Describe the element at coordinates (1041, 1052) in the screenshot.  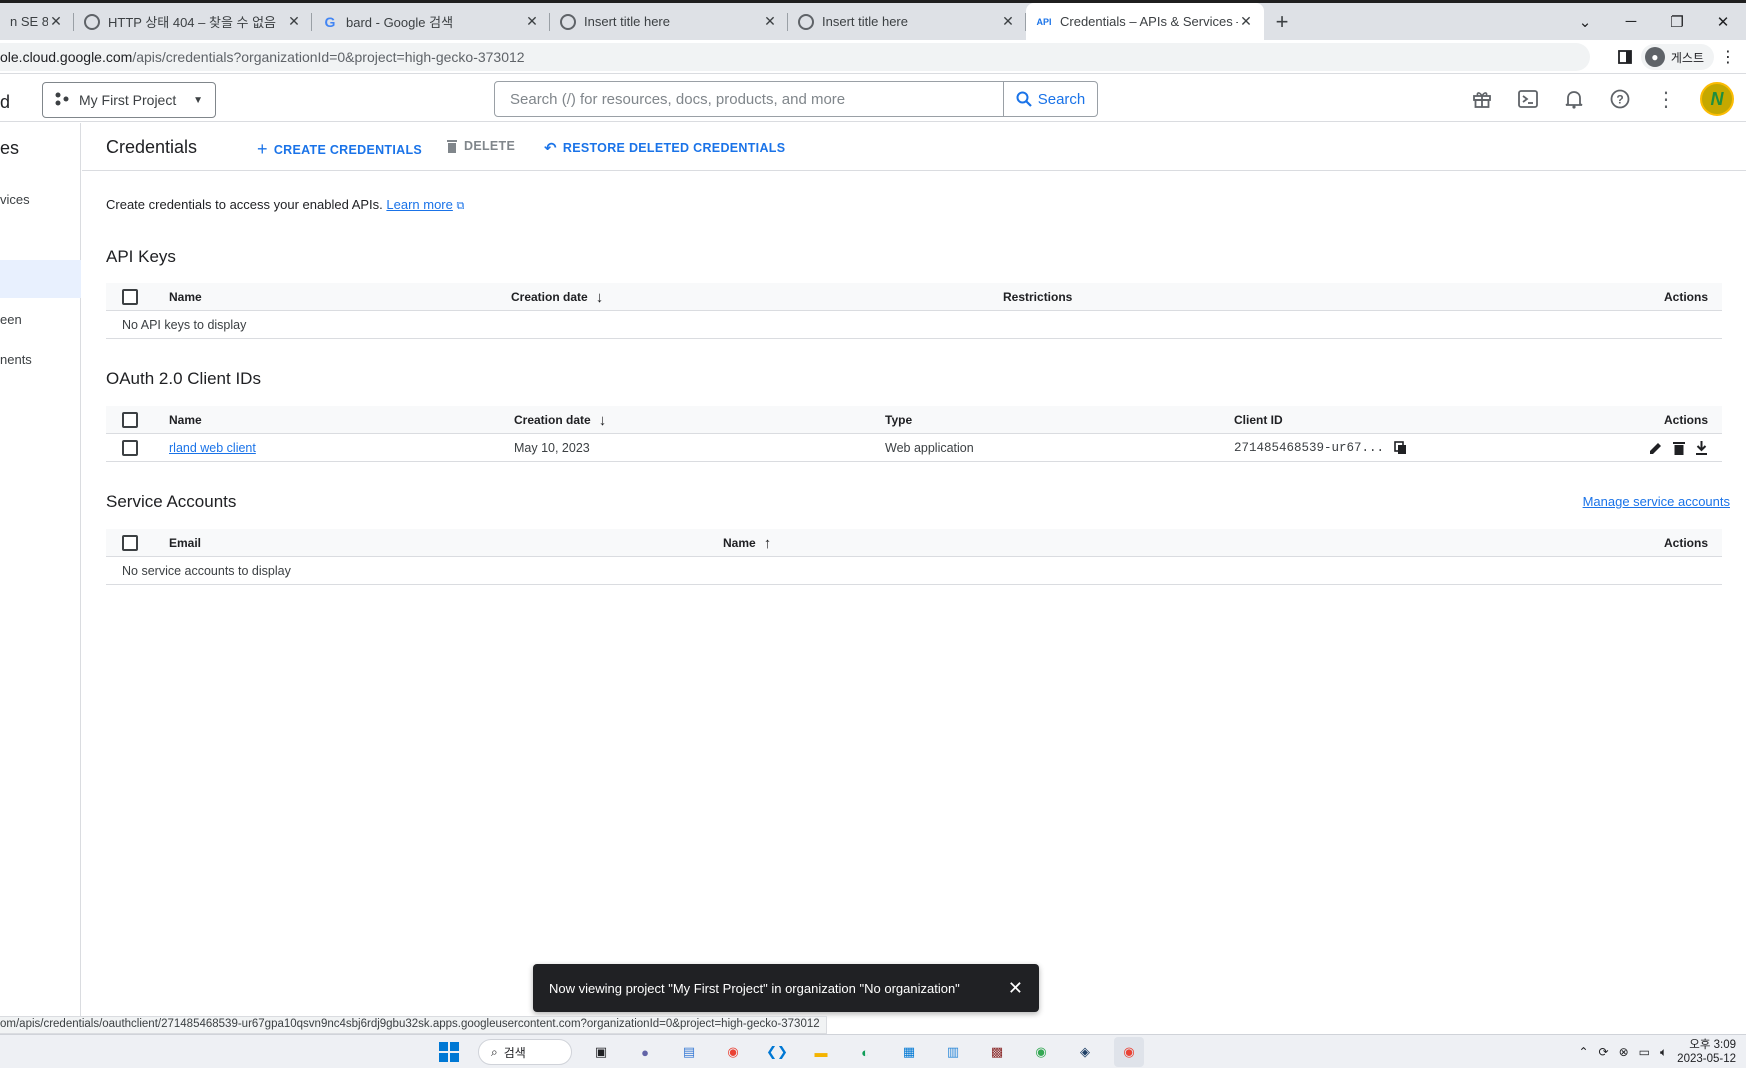
I see `chrome-dev-icon: ◉` at that location.